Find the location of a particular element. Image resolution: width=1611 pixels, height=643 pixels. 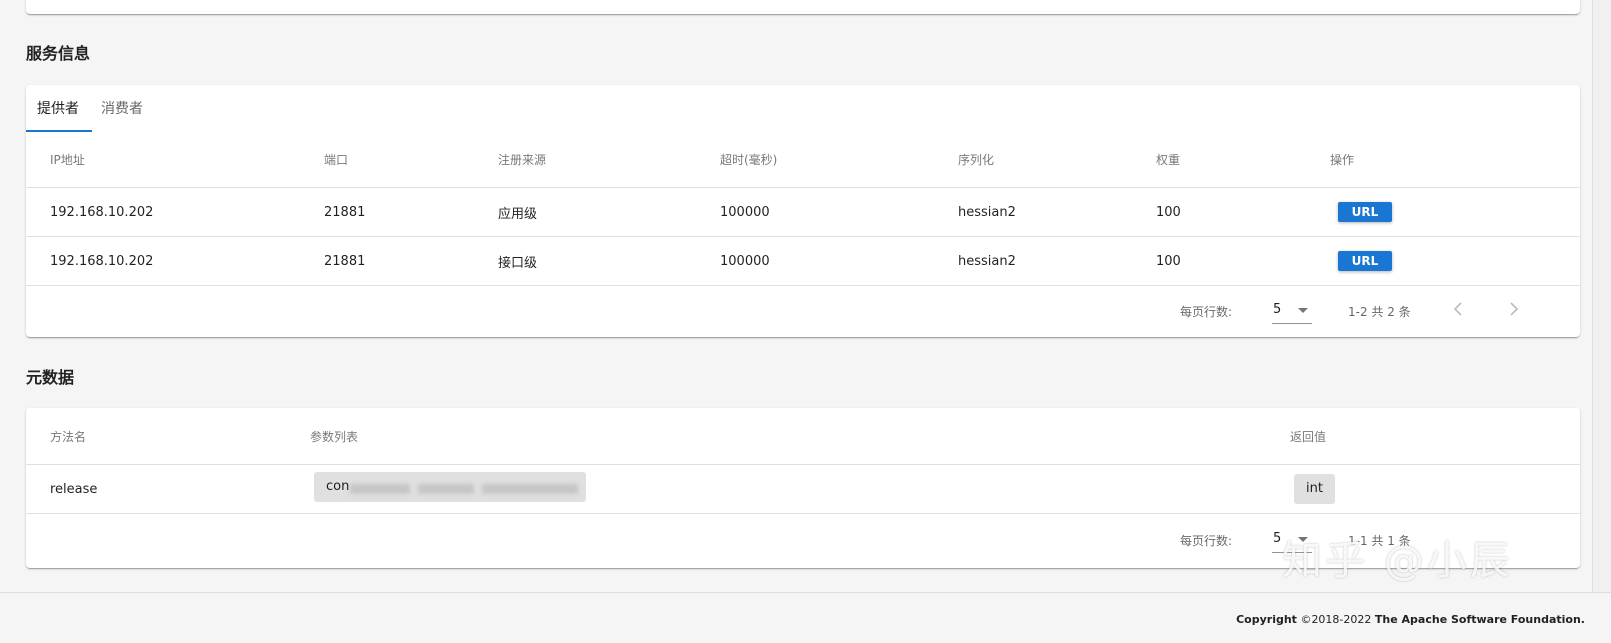

tab-providers: 提供者 is located at coordinates (58, 109).